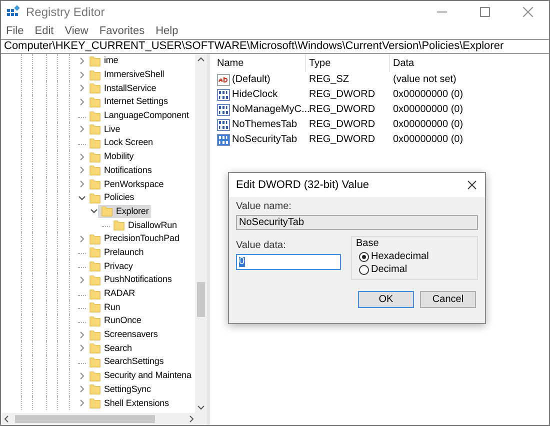  Describe the element at coordinates (448, 299) in the screenshot. I see `dialog-button: Cancel` at that location.